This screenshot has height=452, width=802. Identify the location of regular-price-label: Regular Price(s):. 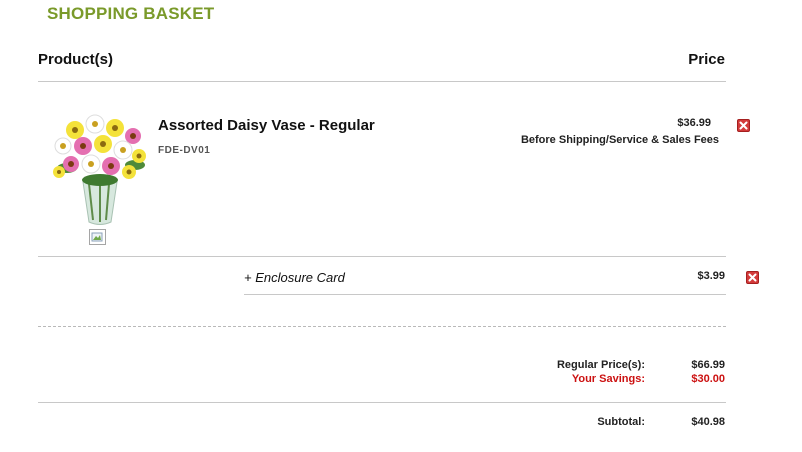
(600, 365).